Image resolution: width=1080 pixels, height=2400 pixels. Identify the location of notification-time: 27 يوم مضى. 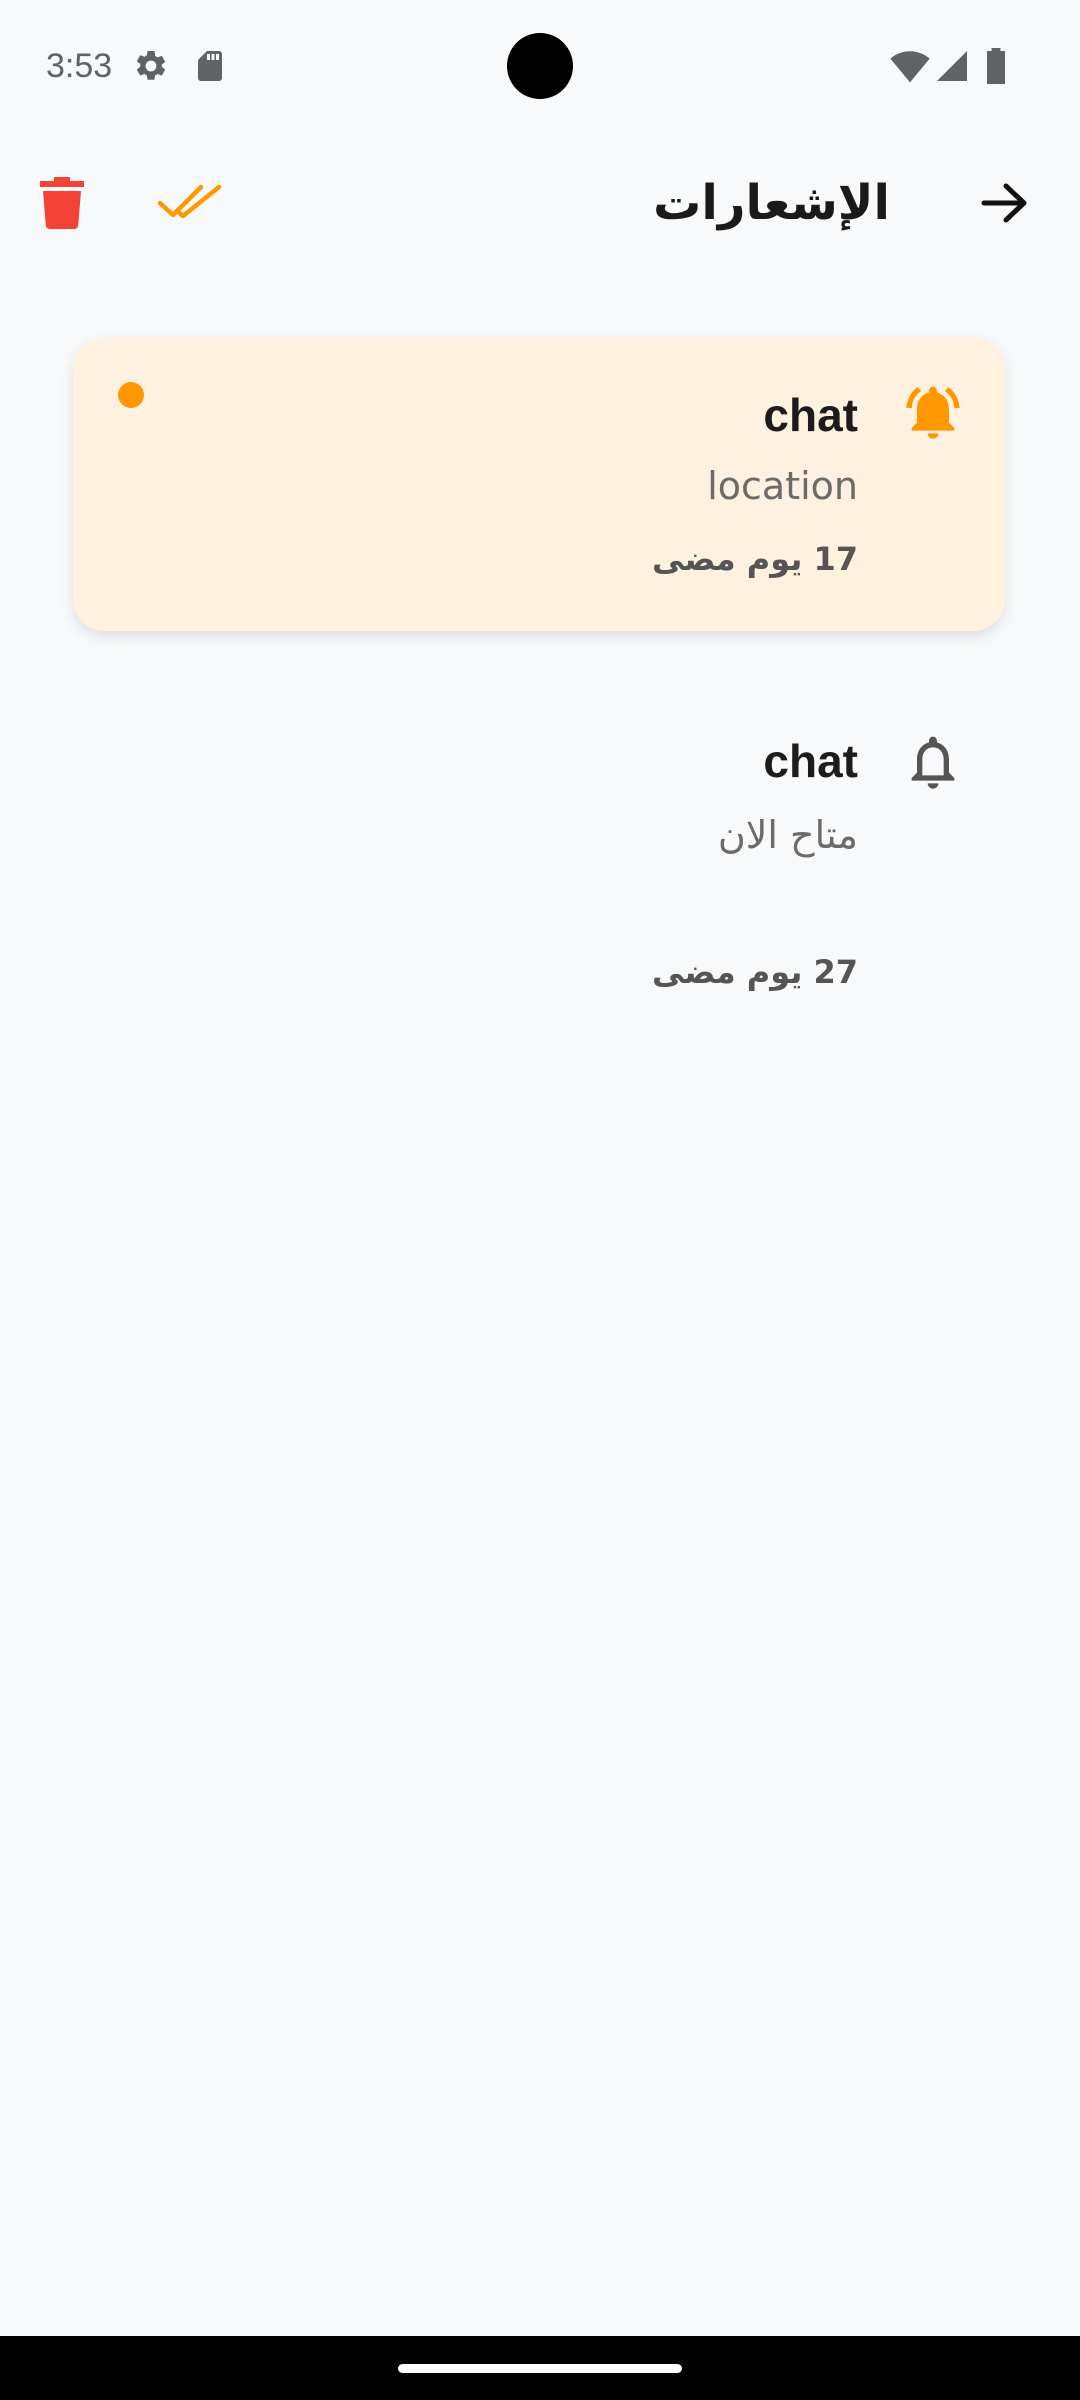
(754, 972).